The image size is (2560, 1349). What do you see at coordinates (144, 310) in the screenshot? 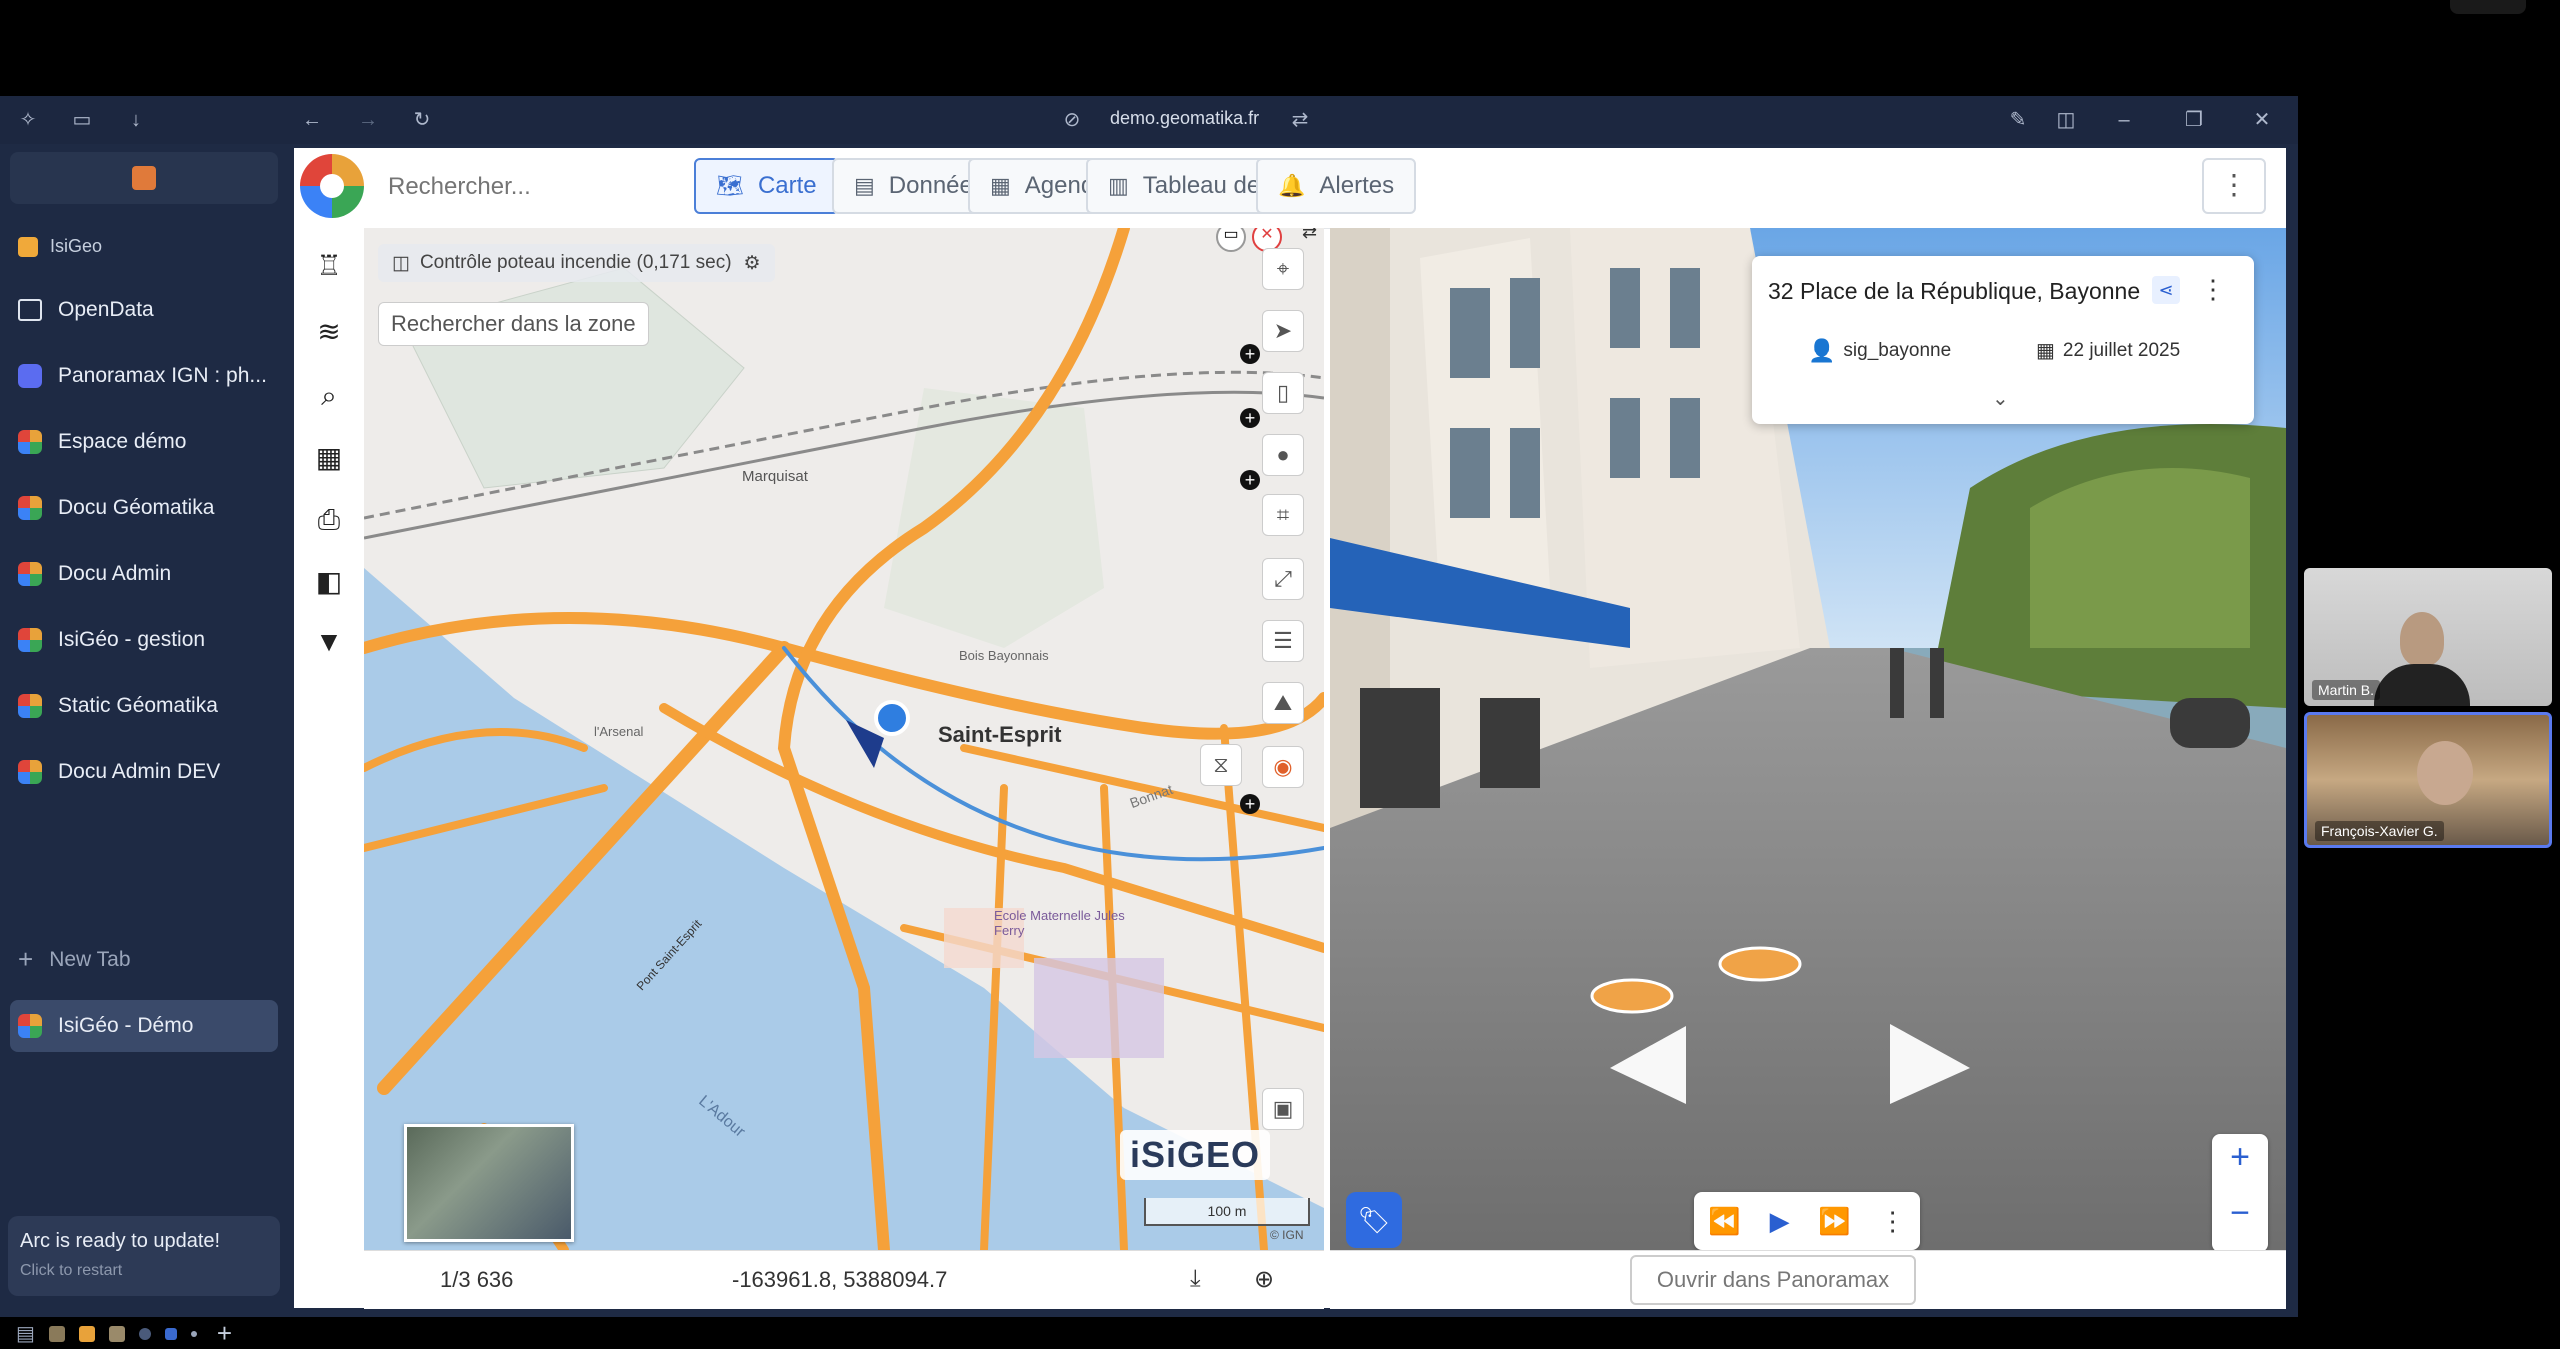
I see `sidebar-item: OpenData` at bounding box center [144, 310].